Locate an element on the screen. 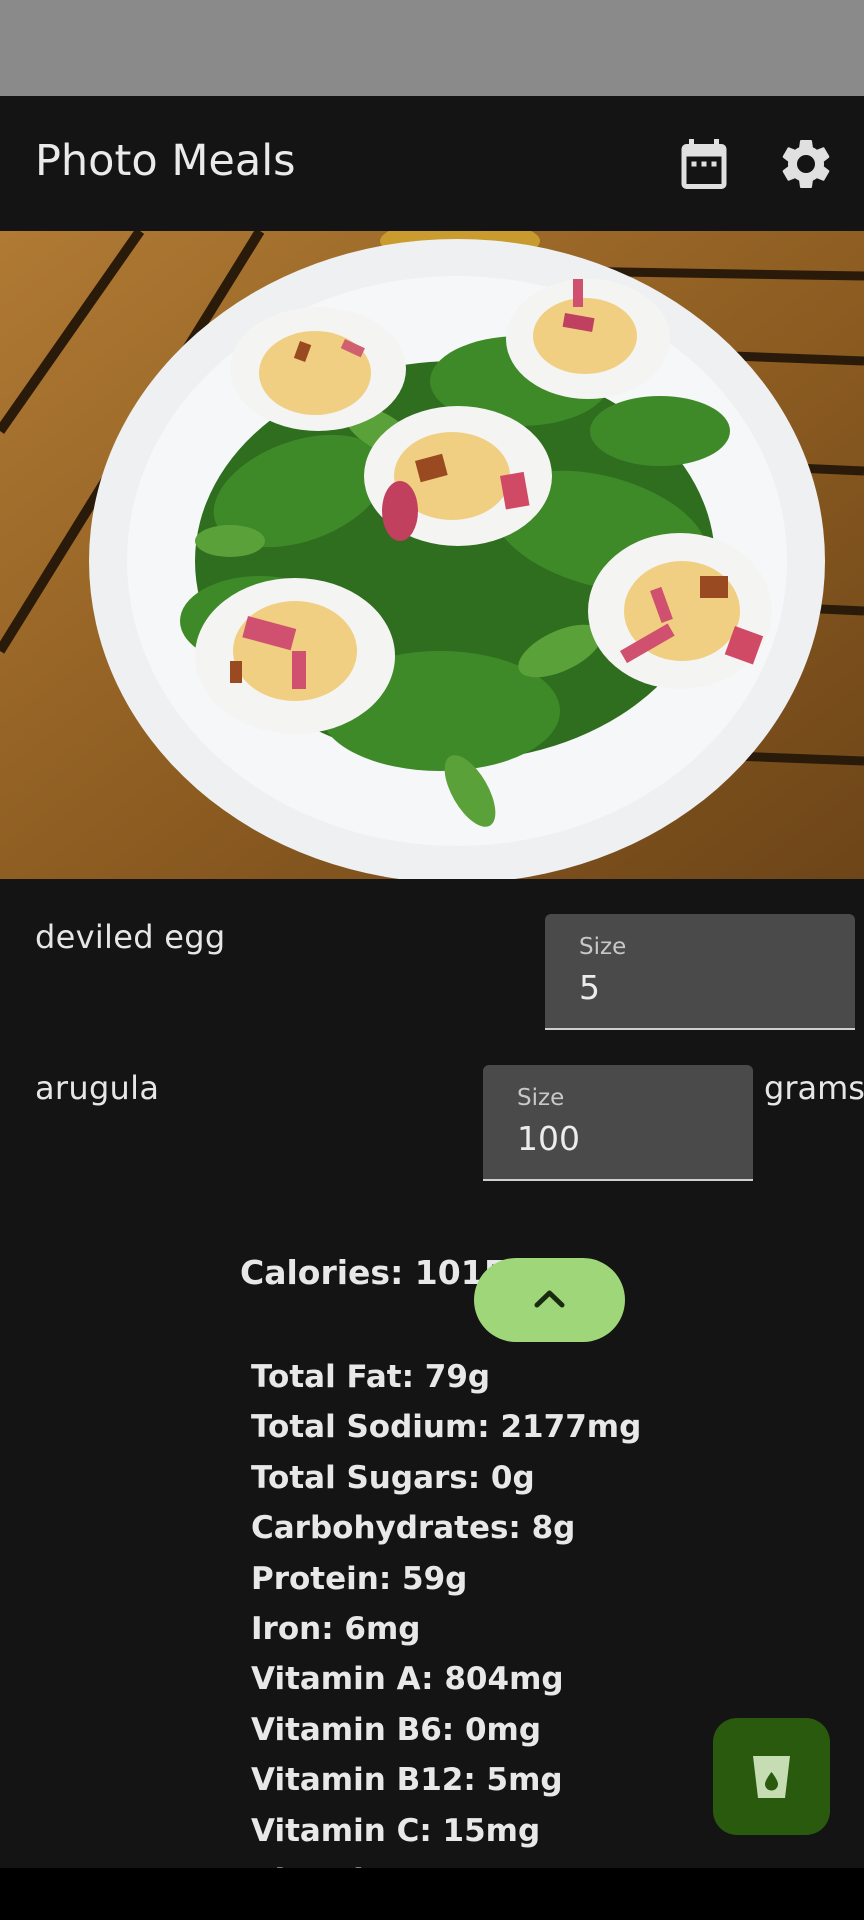  nutrient-vitamin-a: Vitamin A: 804mg is located at coordinates (407, 1679).